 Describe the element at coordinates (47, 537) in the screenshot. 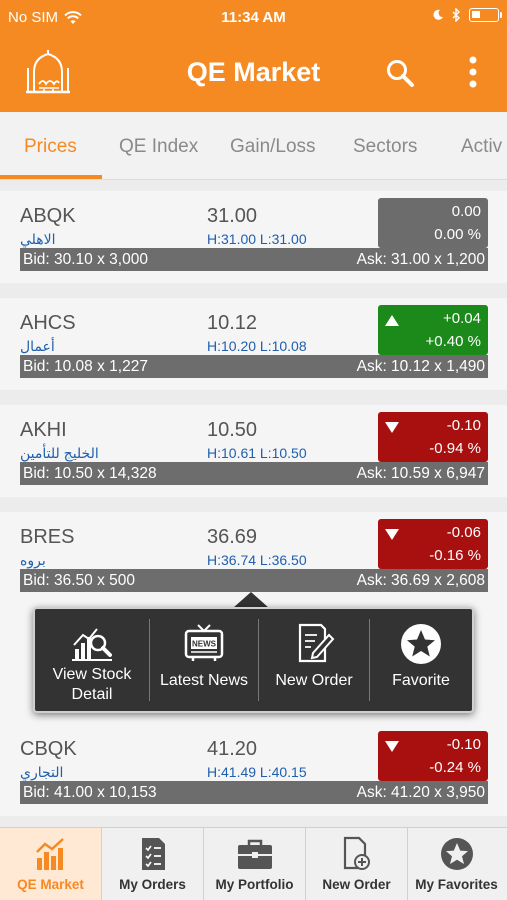

I see `stock-symbol: BRES` at that location.